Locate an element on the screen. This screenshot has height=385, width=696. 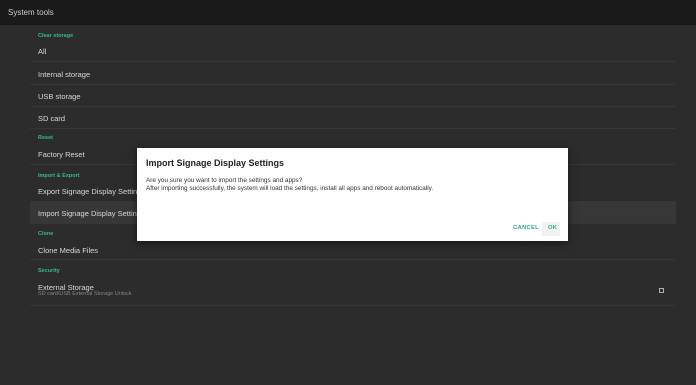
dialog-title: Import Signage Display Settings is located at coordinates (215, 163).